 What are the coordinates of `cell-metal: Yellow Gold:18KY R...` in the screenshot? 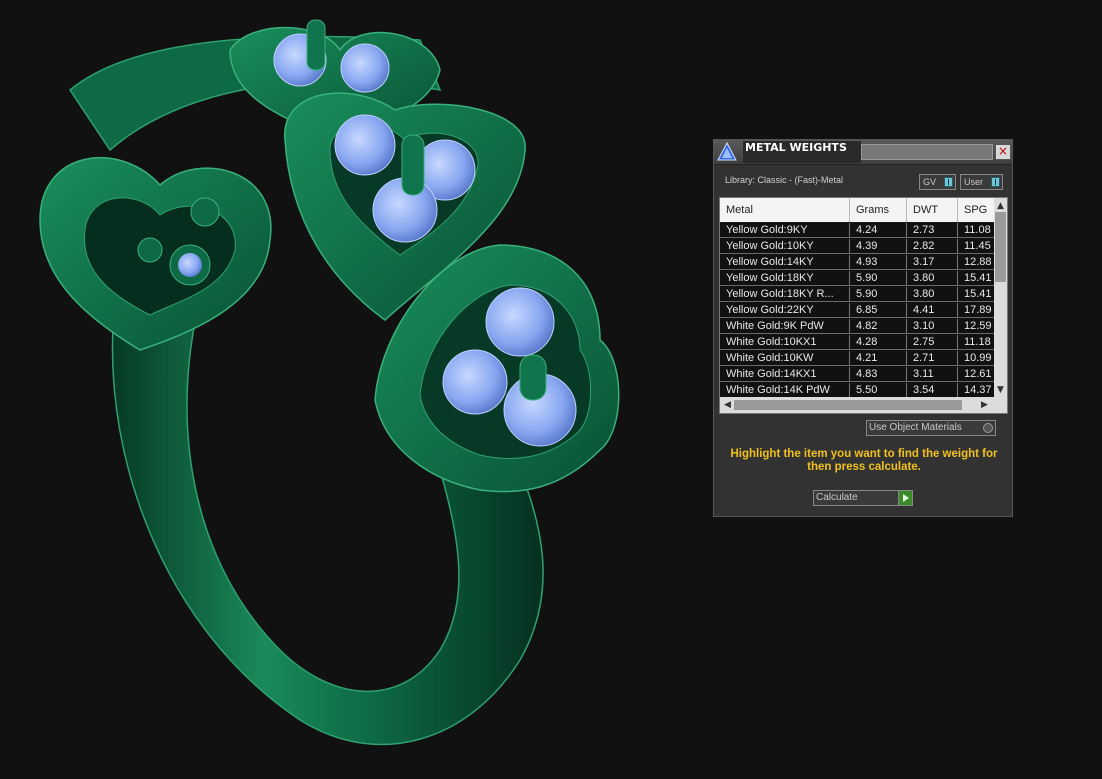 It's located at (785, 294).